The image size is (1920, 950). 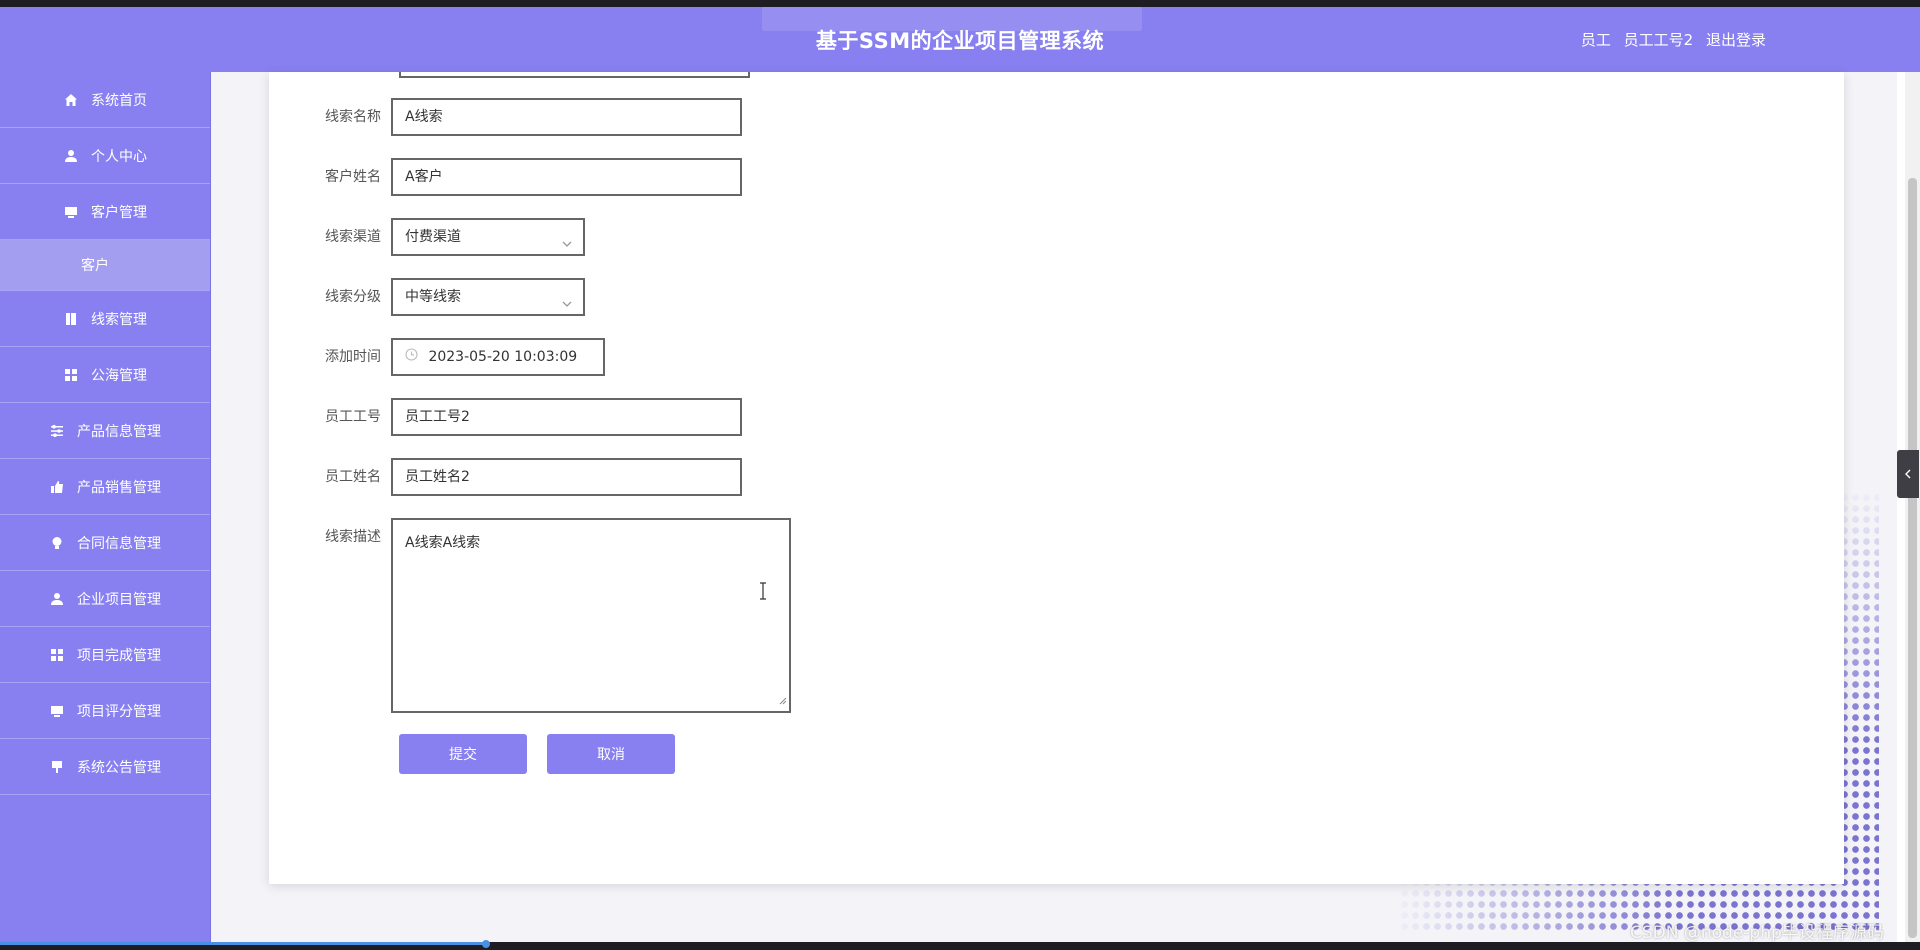 I want to click on employee-name-input: 员工姓名2, so click(x=566, y=477).